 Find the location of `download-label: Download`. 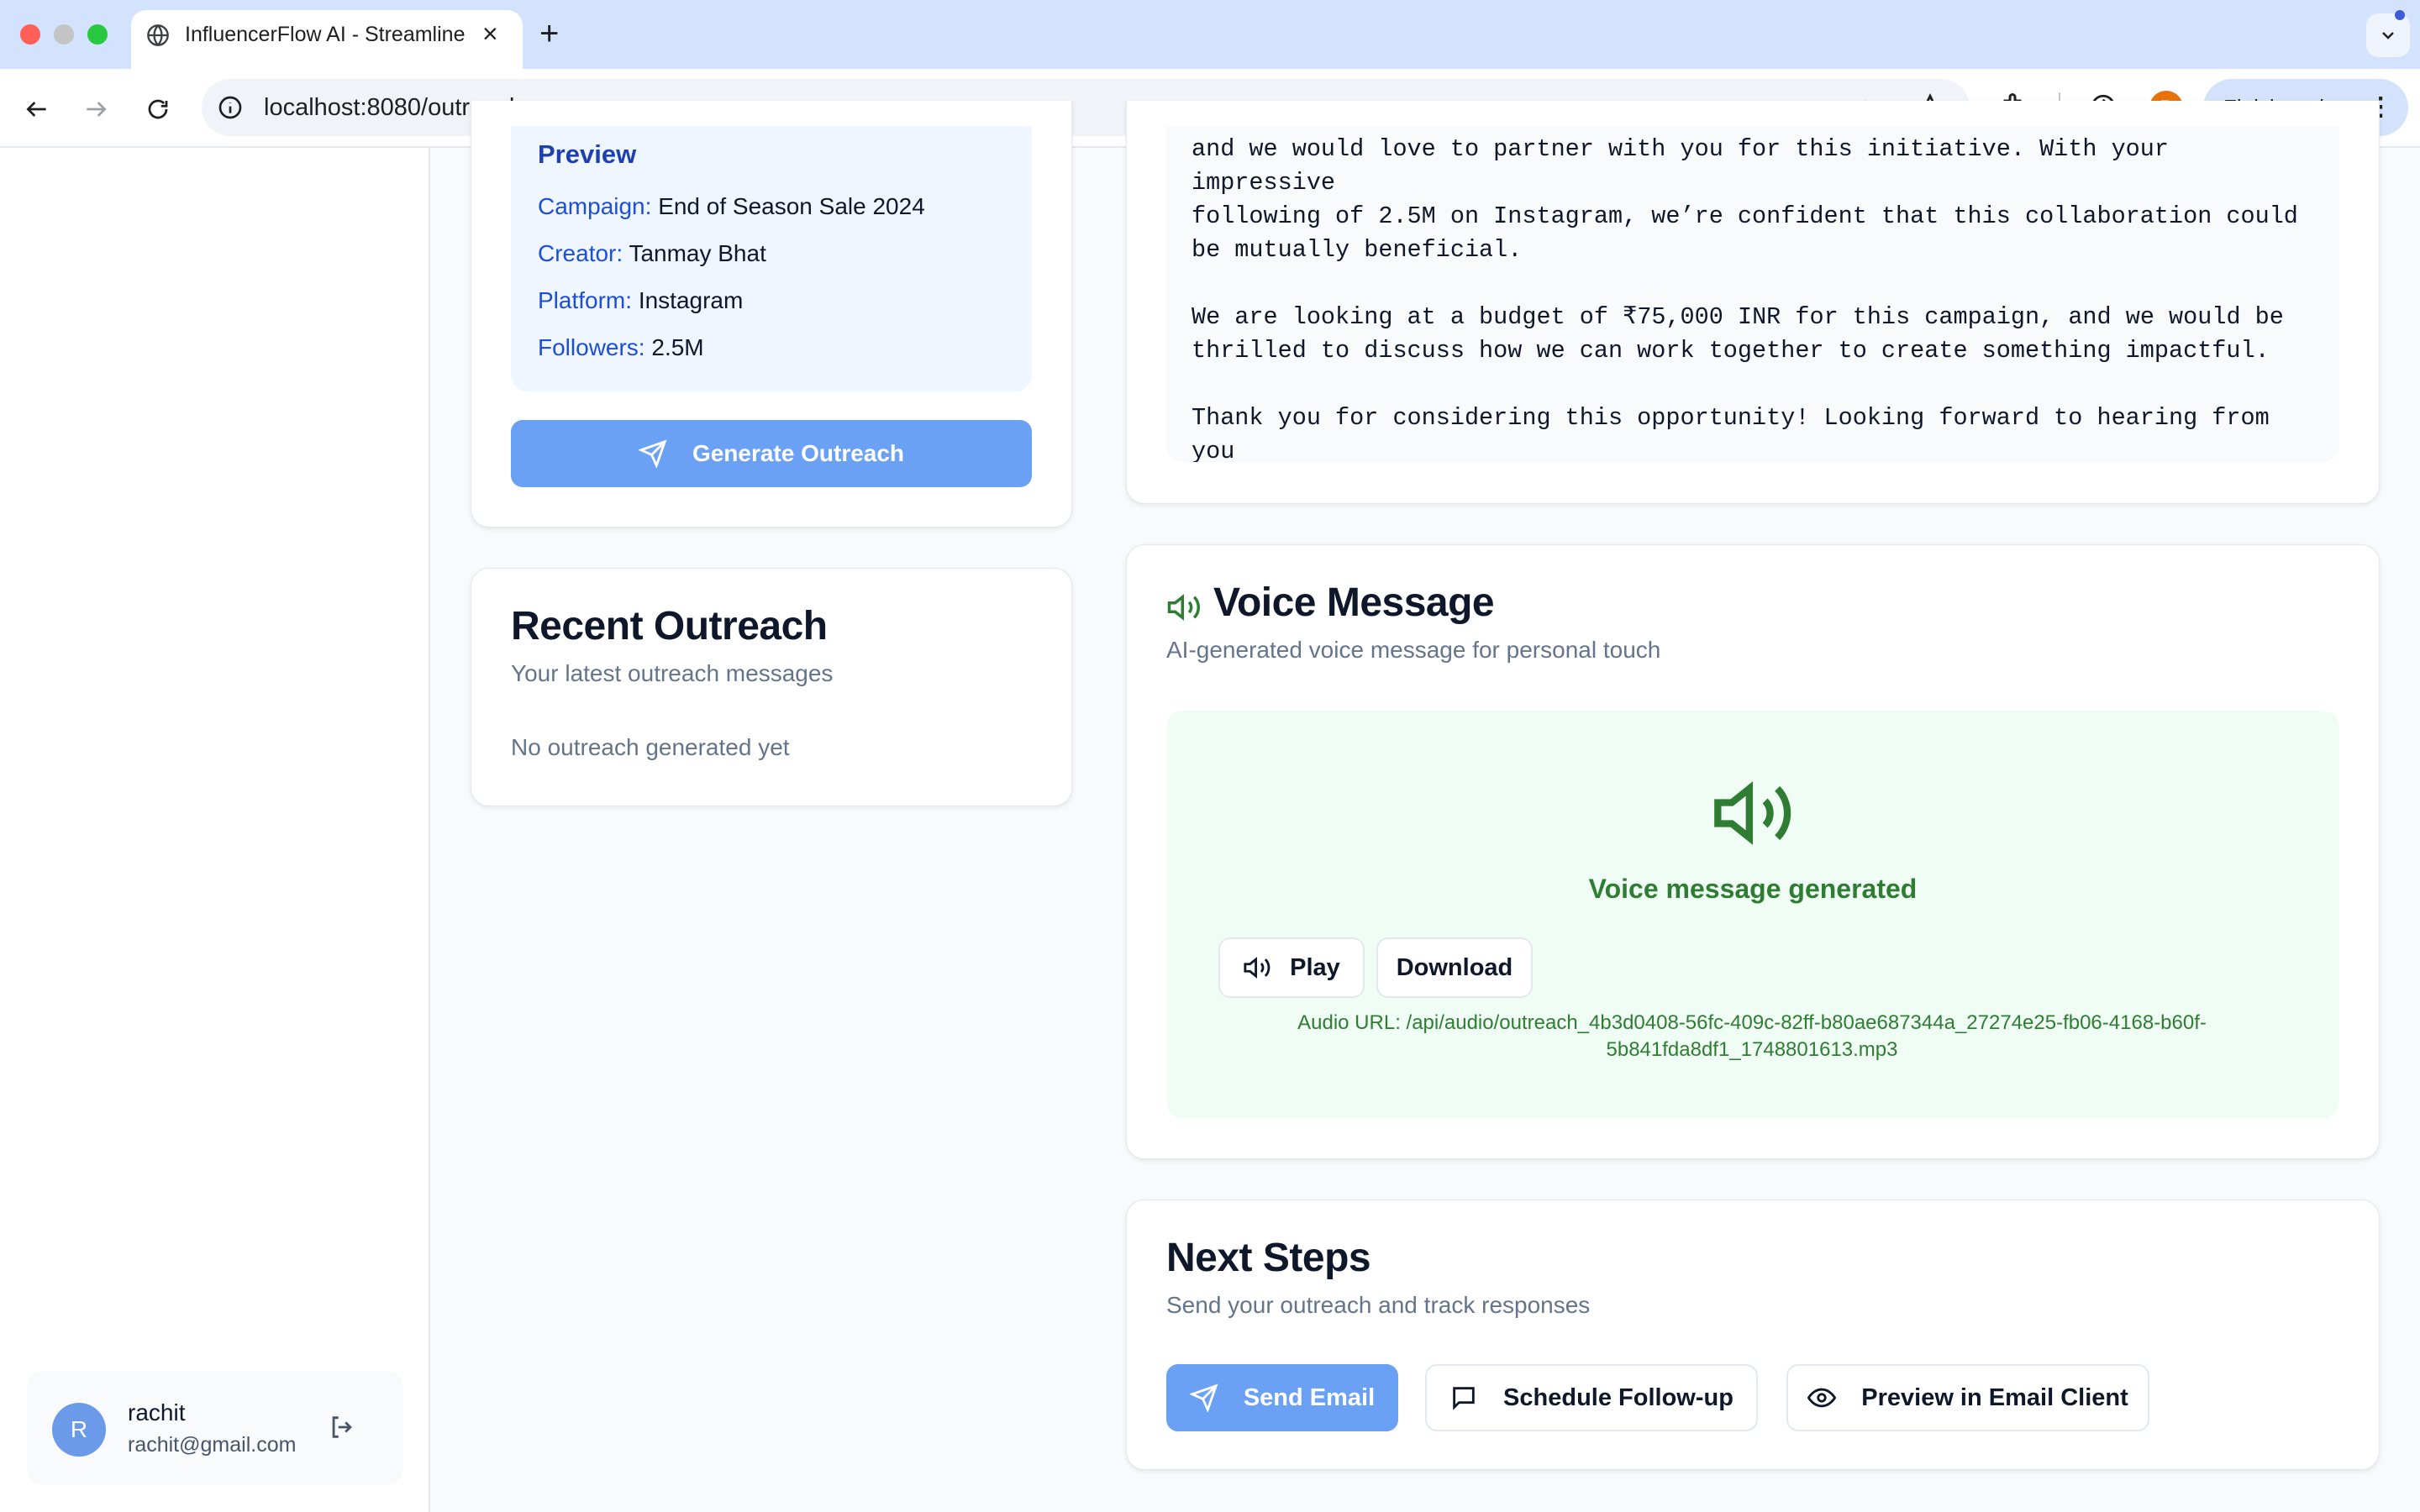

download-label: Download is located at coordinates (1454, 967).